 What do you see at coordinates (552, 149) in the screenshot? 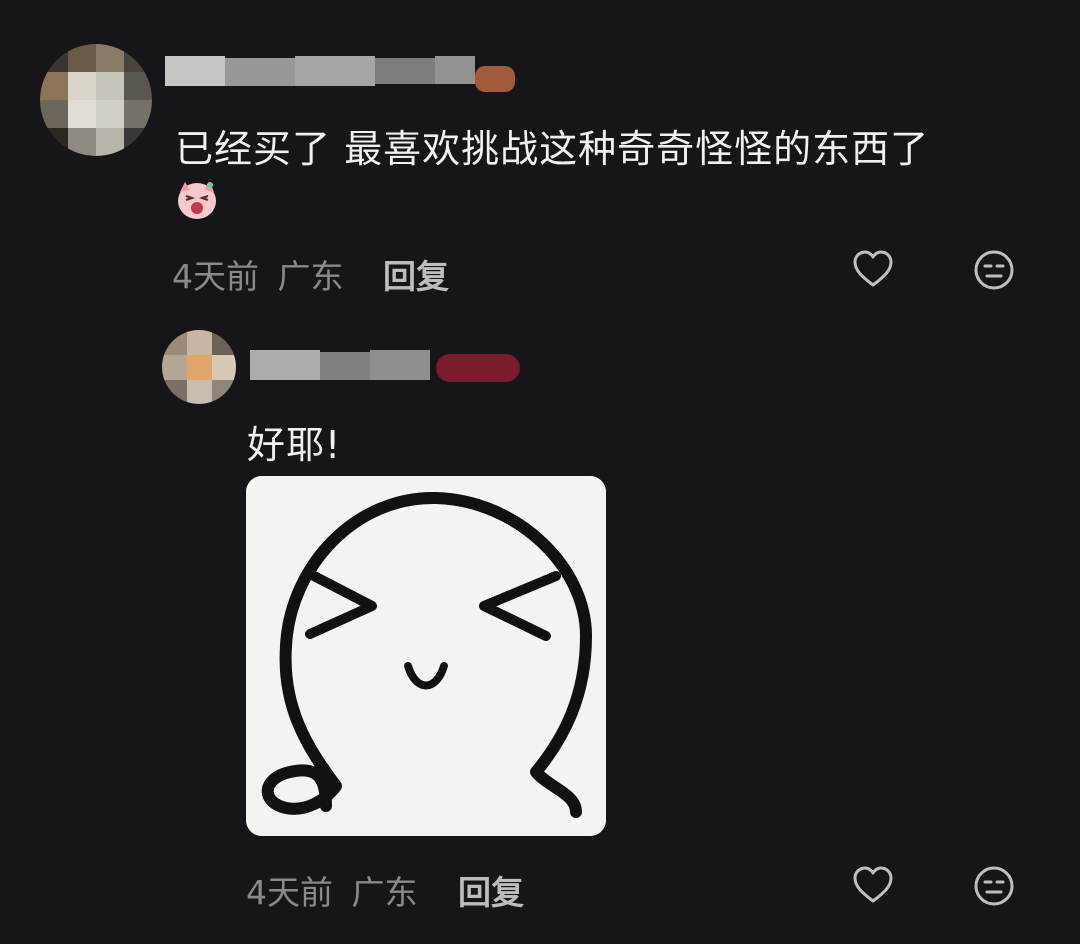
I see `comment-text: 已经买了 最喜欢挑战这种奇奇怪怪的东西了` at bounding box center [552, 149].